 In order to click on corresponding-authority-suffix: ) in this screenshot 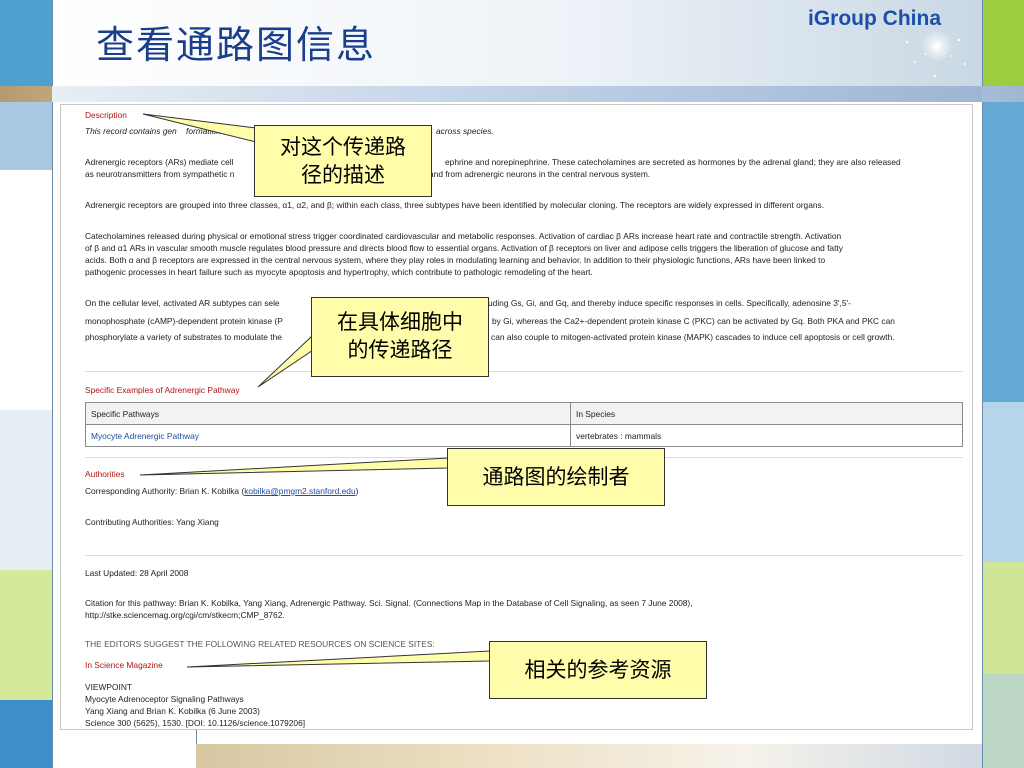, I will do `click(357, 491)`.